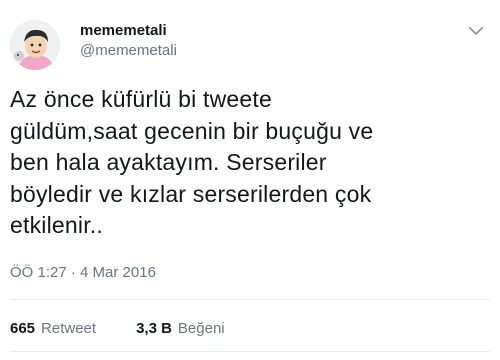 This screenshot has height=360, width=500. What do you see at coordinates (83, 272) in the screenshot?
I see `tweet-timestamp: ÖÖ 1:27 · 4 Mar 2016` at bounding box center [83, 272].